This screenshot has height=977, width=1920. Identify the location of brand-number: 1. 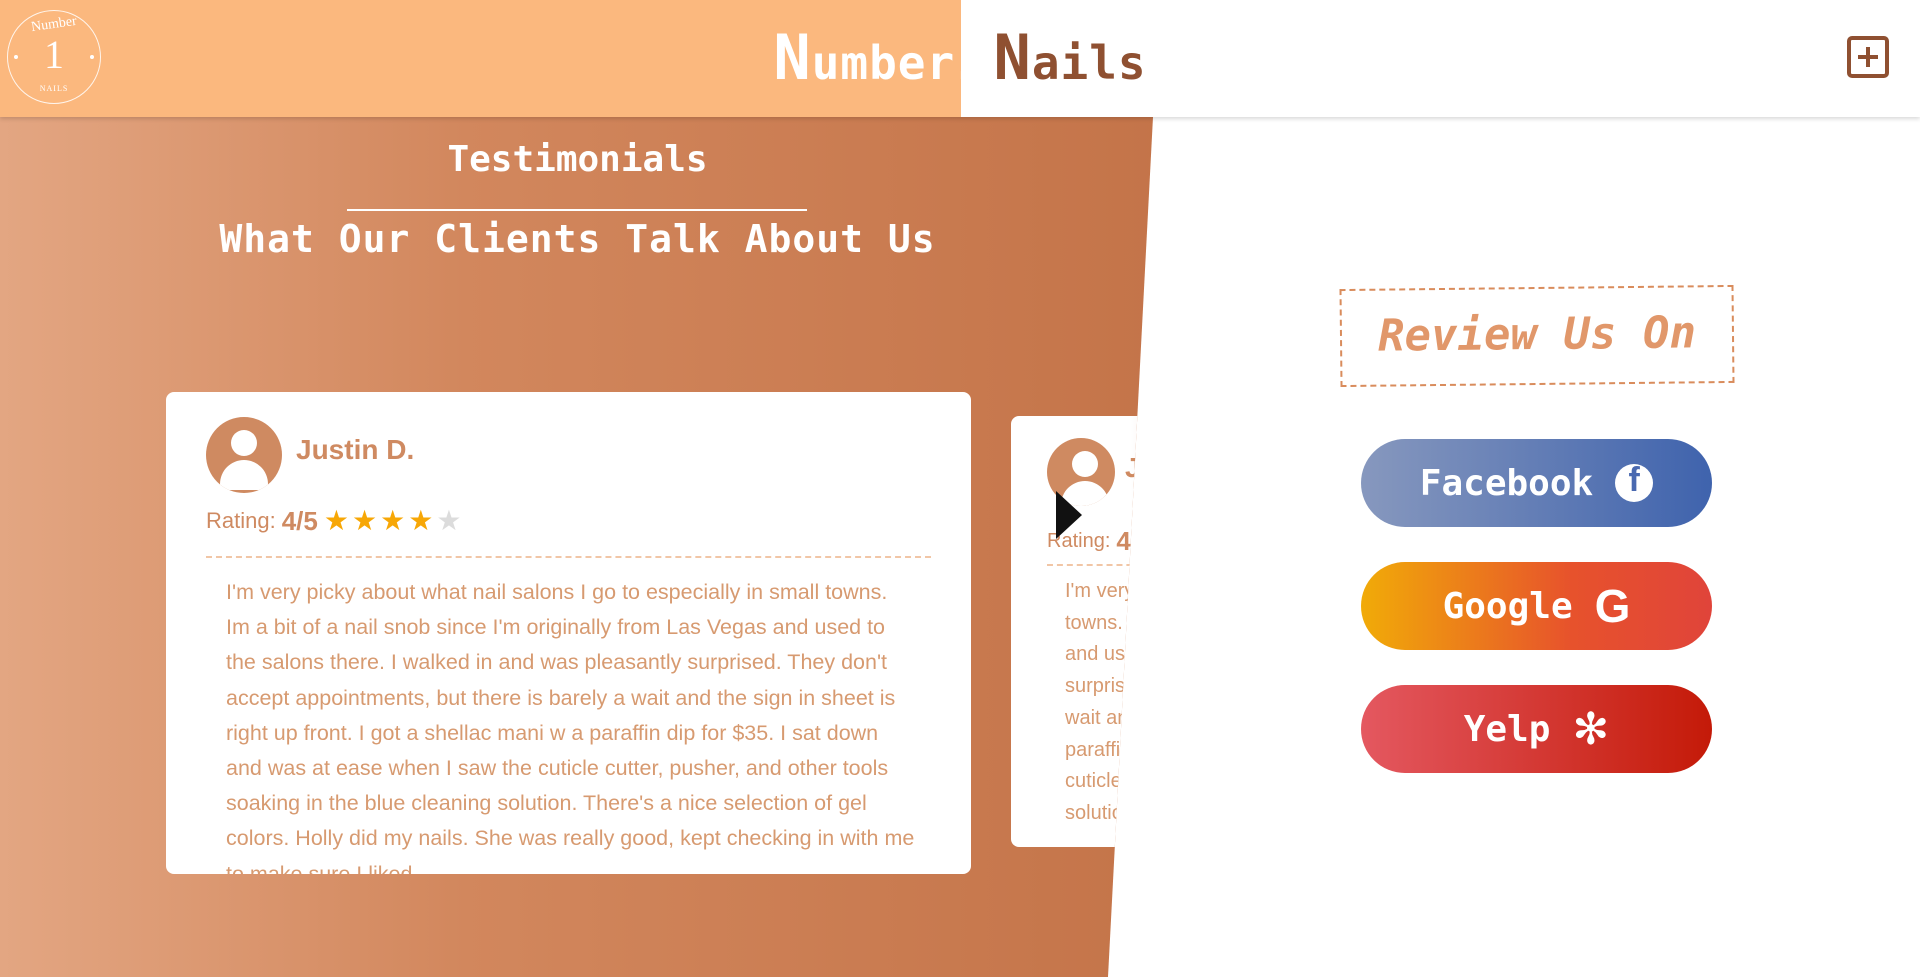
(974, 57).